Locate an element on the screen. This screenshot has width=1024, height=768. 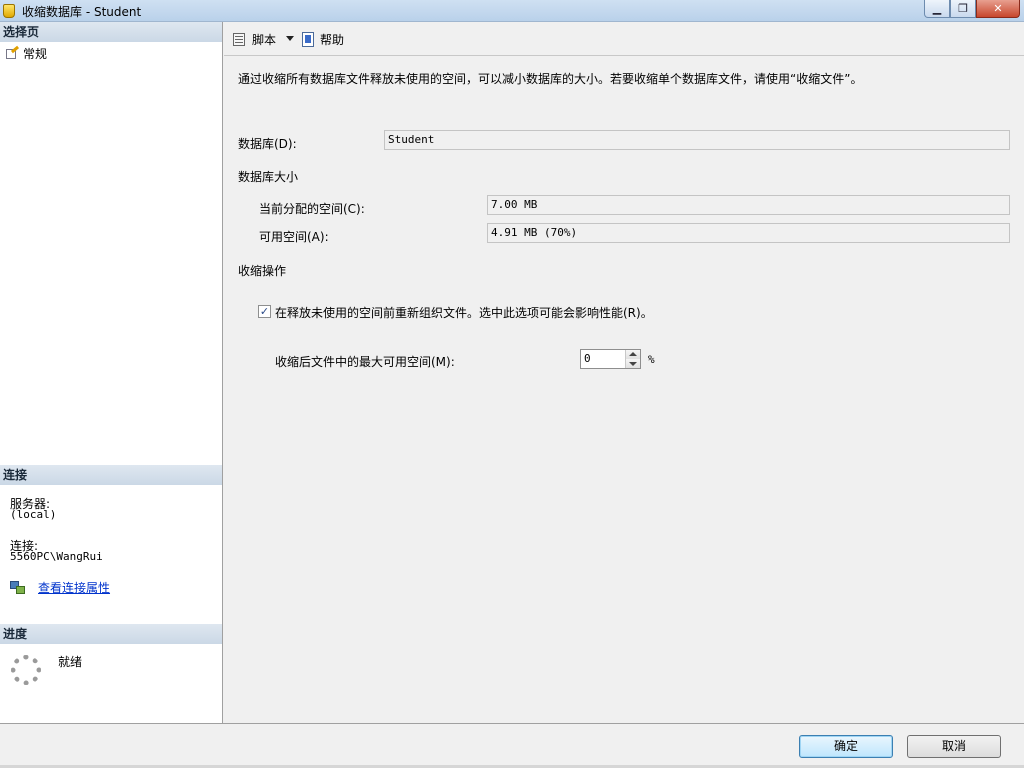
database-label: 数据库(D): is located at coordinates (267, 144).